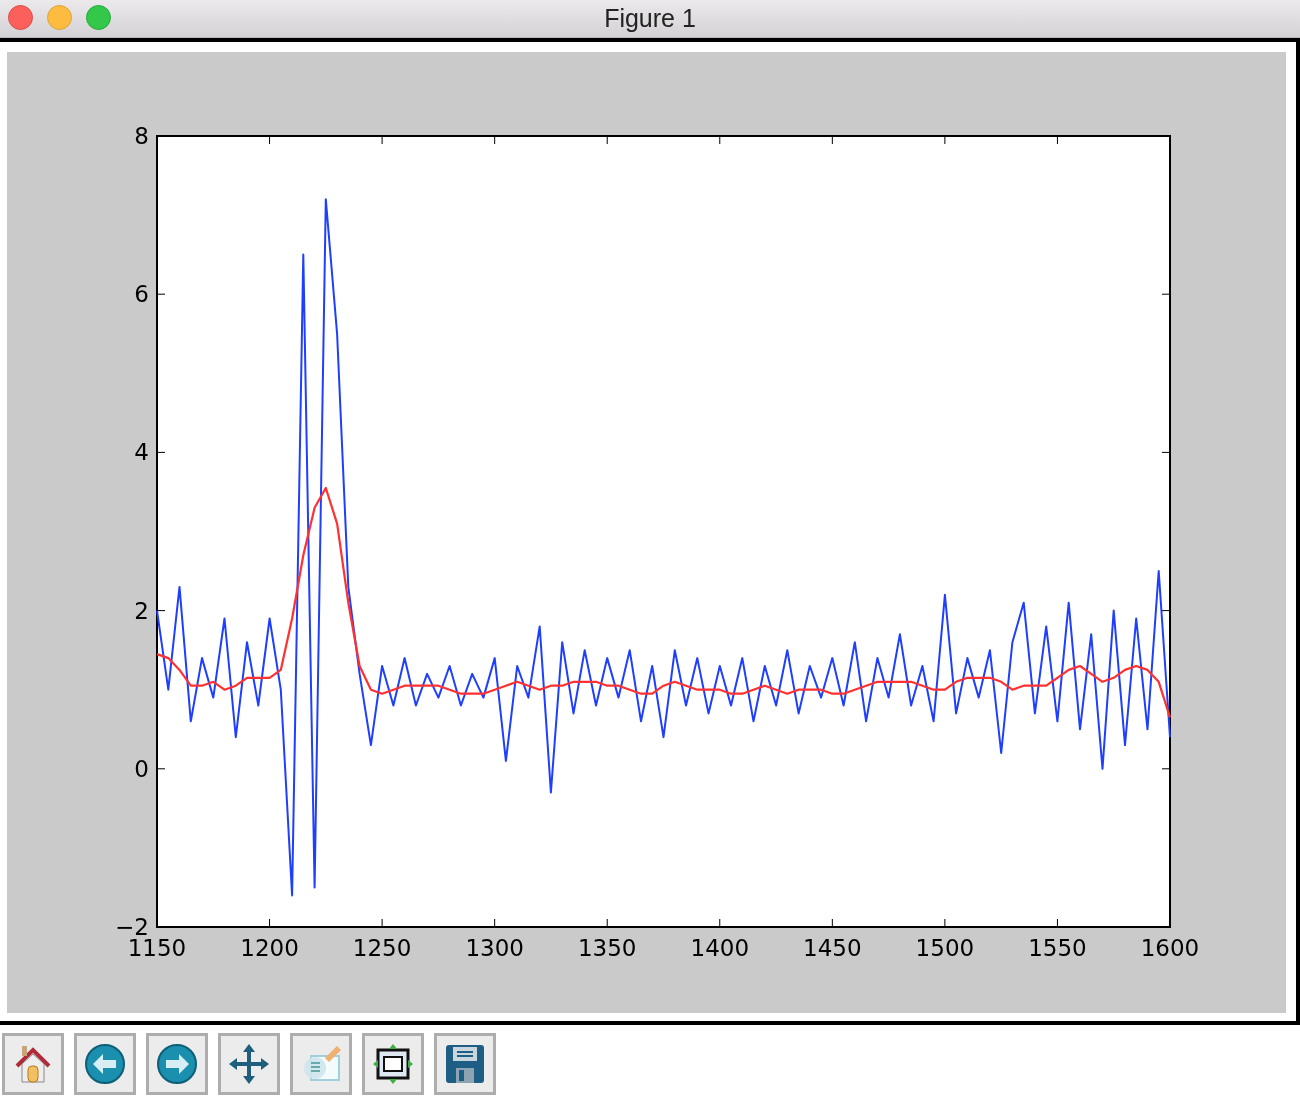  What do you see at coordinates (141, 610) in the screenshot?
I see `tick-label: 2` at bounding box center [141, 610].